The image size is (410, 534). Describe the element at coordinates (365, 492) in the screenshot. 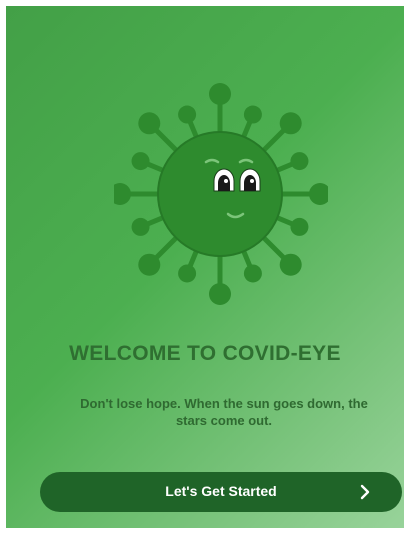

I see `chevron-right-icon` at that location.